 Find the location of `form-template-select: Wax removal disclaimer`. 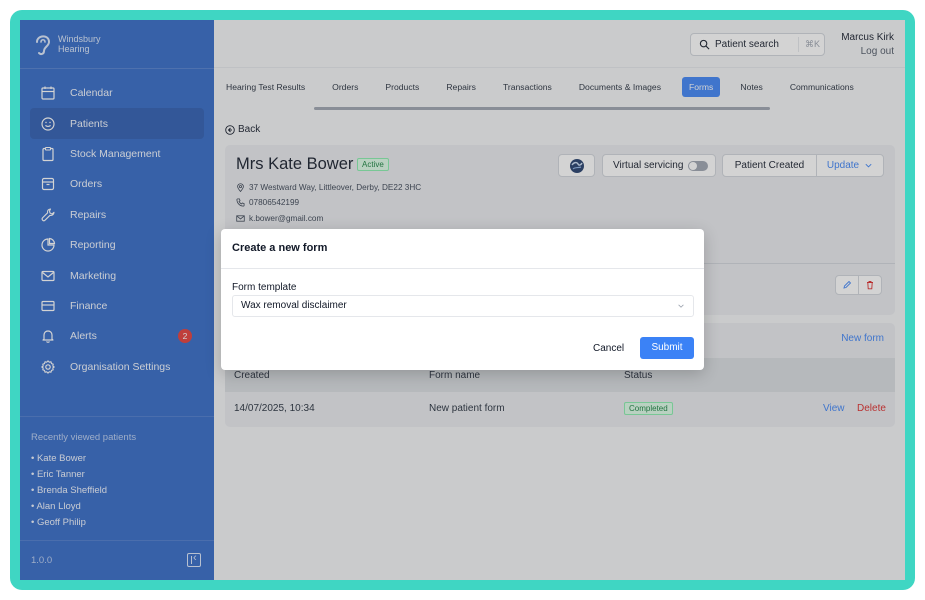

form-template-select: Wax removal disclaimer is located at coordinates (463, 306).